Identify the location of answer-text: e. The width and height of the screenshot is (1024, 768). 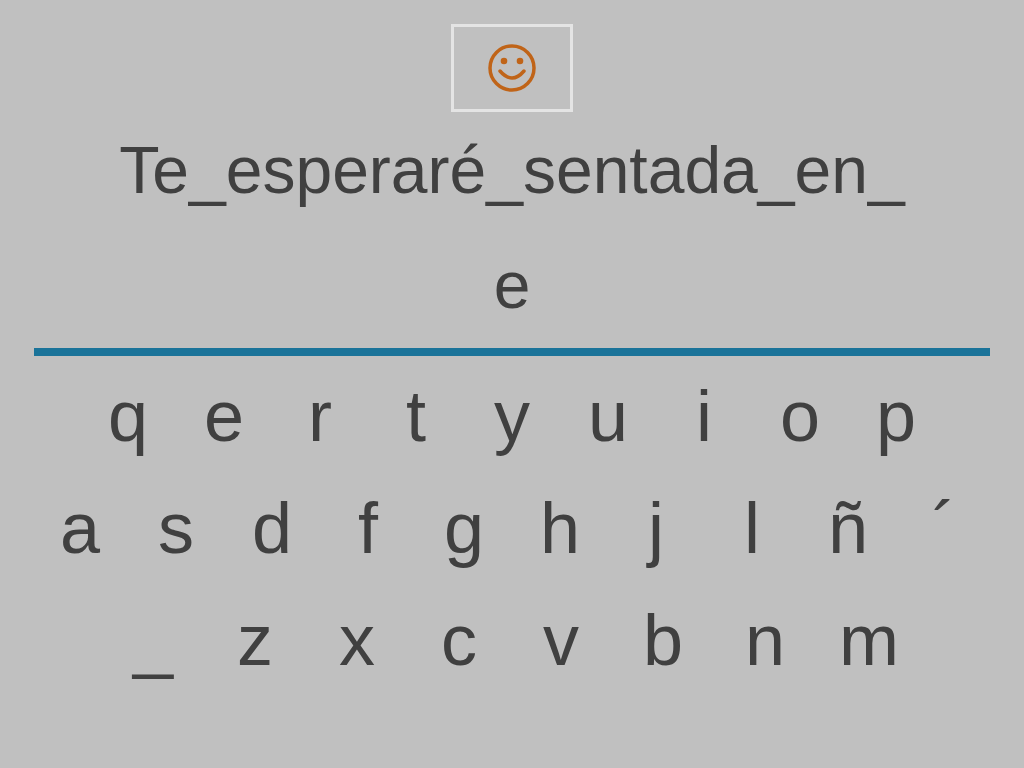
(512, 285).